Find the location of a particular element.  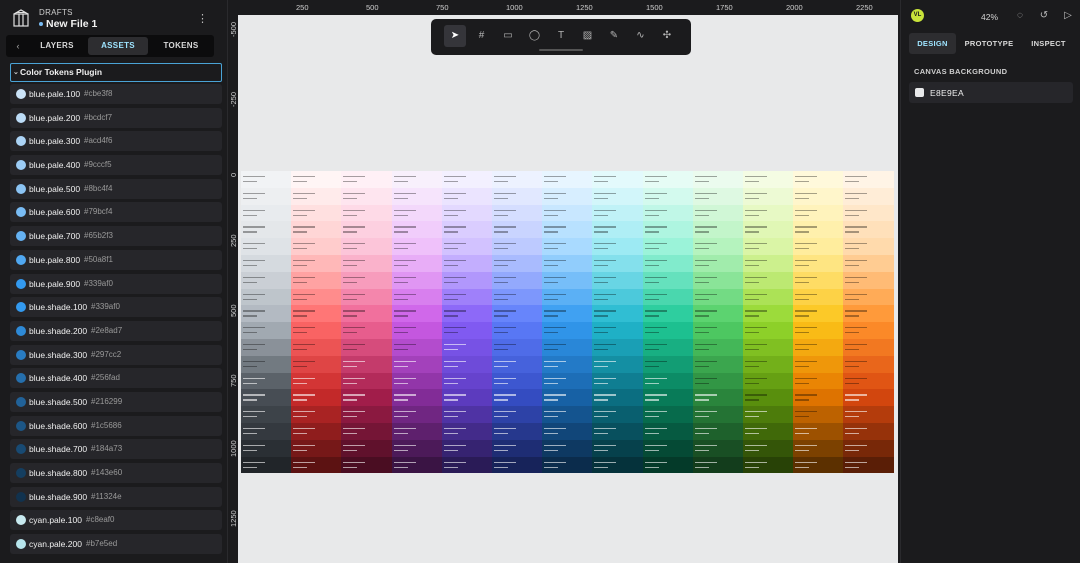

plugin-icon: ✣ is located at coordinates (667, 36).